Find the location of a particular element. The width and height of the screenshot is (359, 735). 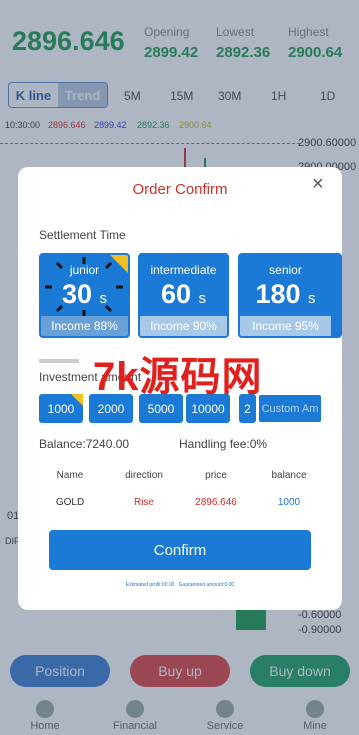

plan-seconds: 60 s is located at coordinates (183, 294).